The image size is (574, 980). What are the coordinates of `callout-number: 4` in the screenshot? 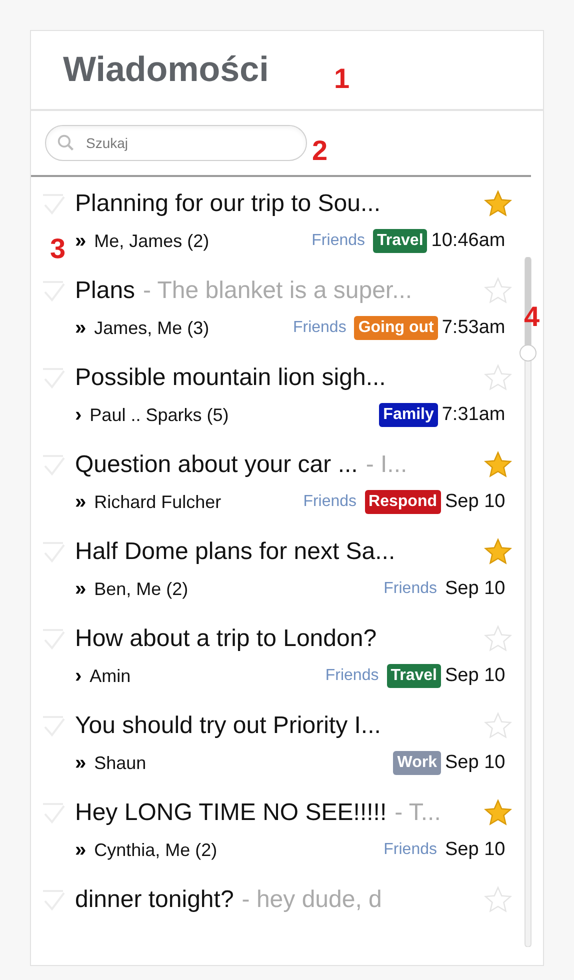 It's located at (532, 317).